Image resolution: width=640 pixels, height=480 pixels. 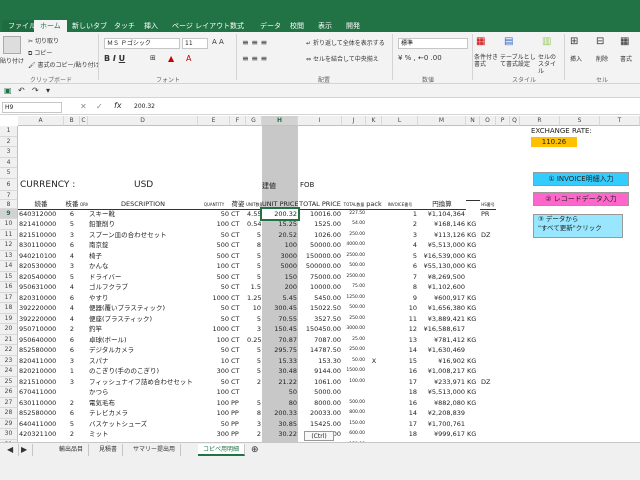 What do you see at coordinates (442, 424) in the screenshot?
I see `table-cell: ¥1,700,761` at bounding box center [442, 424].